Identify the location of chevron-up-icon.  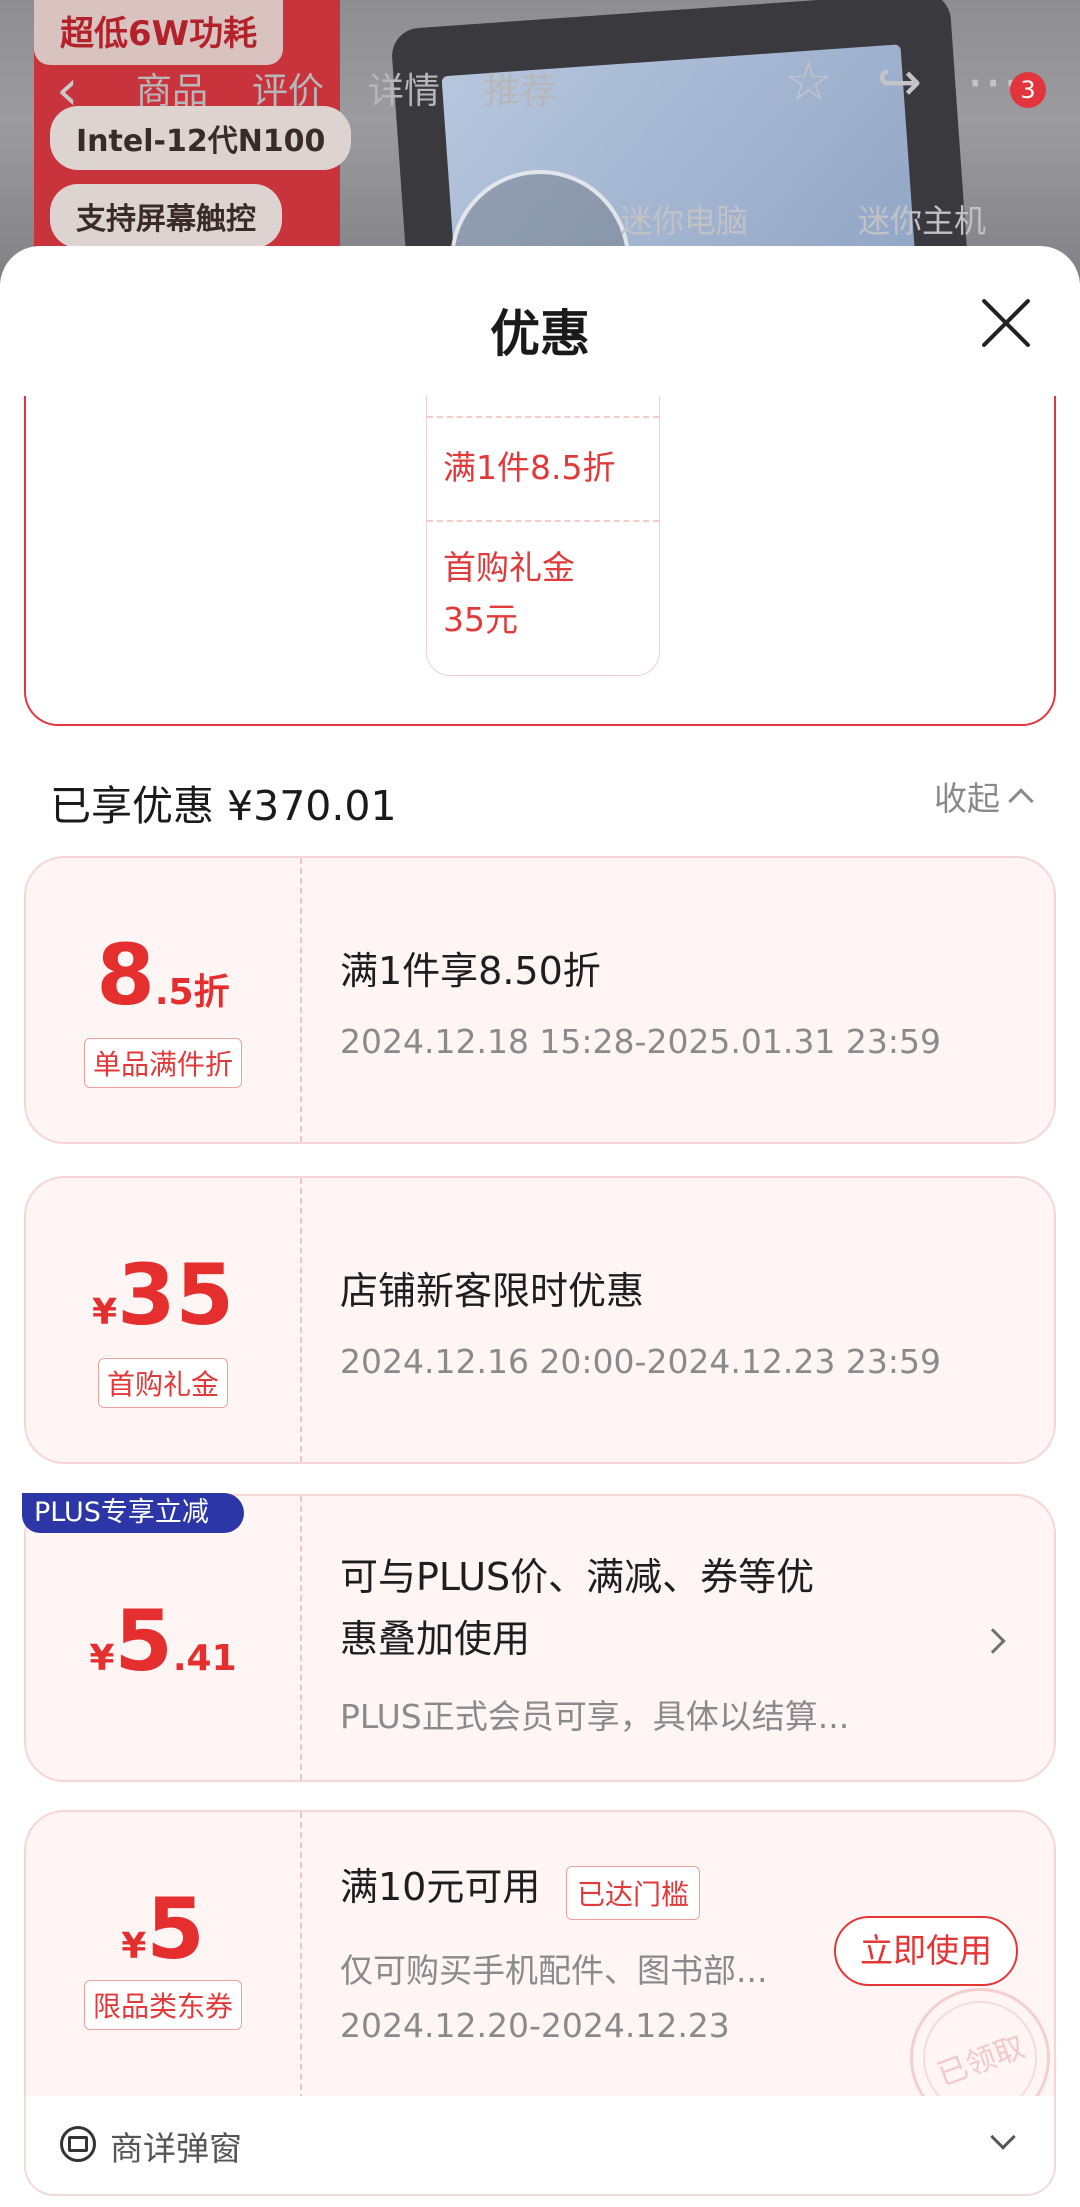
(1021, 801).